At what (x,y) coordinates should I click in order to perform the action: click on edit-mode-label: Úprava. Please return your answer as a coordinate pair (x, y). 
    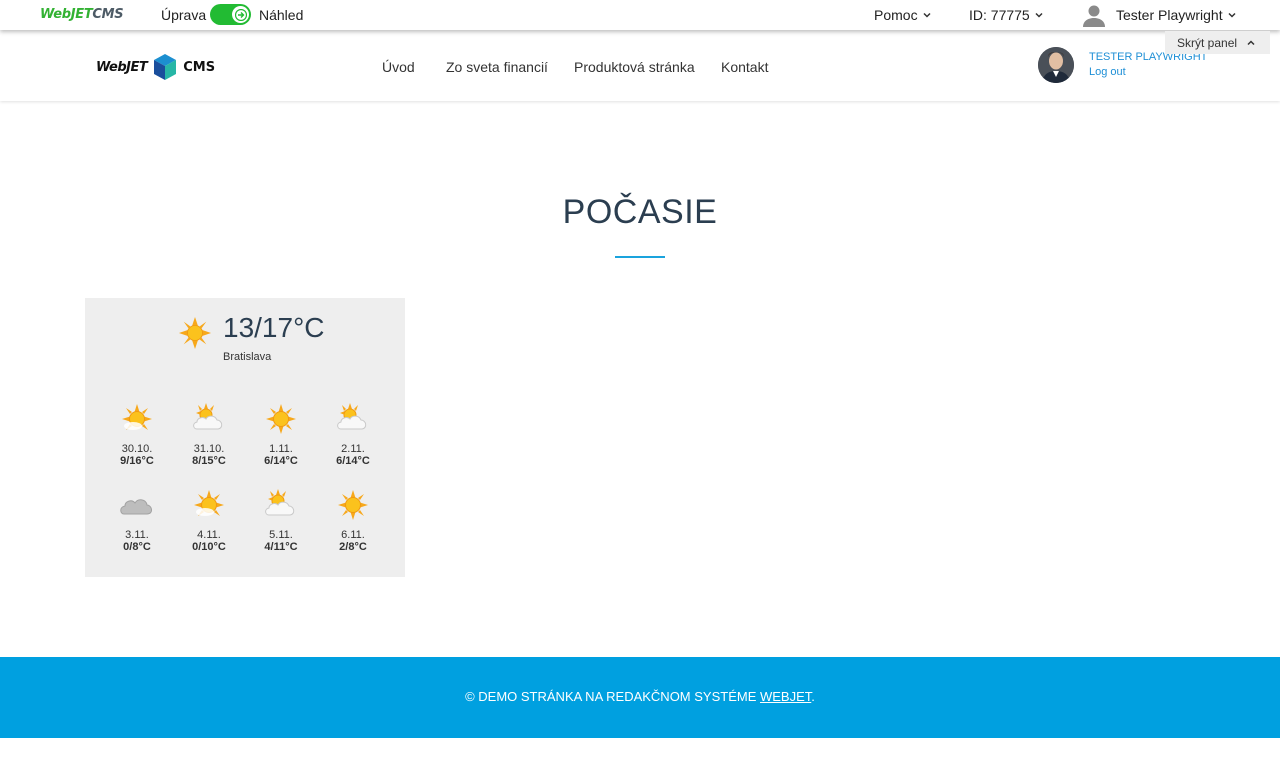
    Looking at the image, I should click on (184, 15).